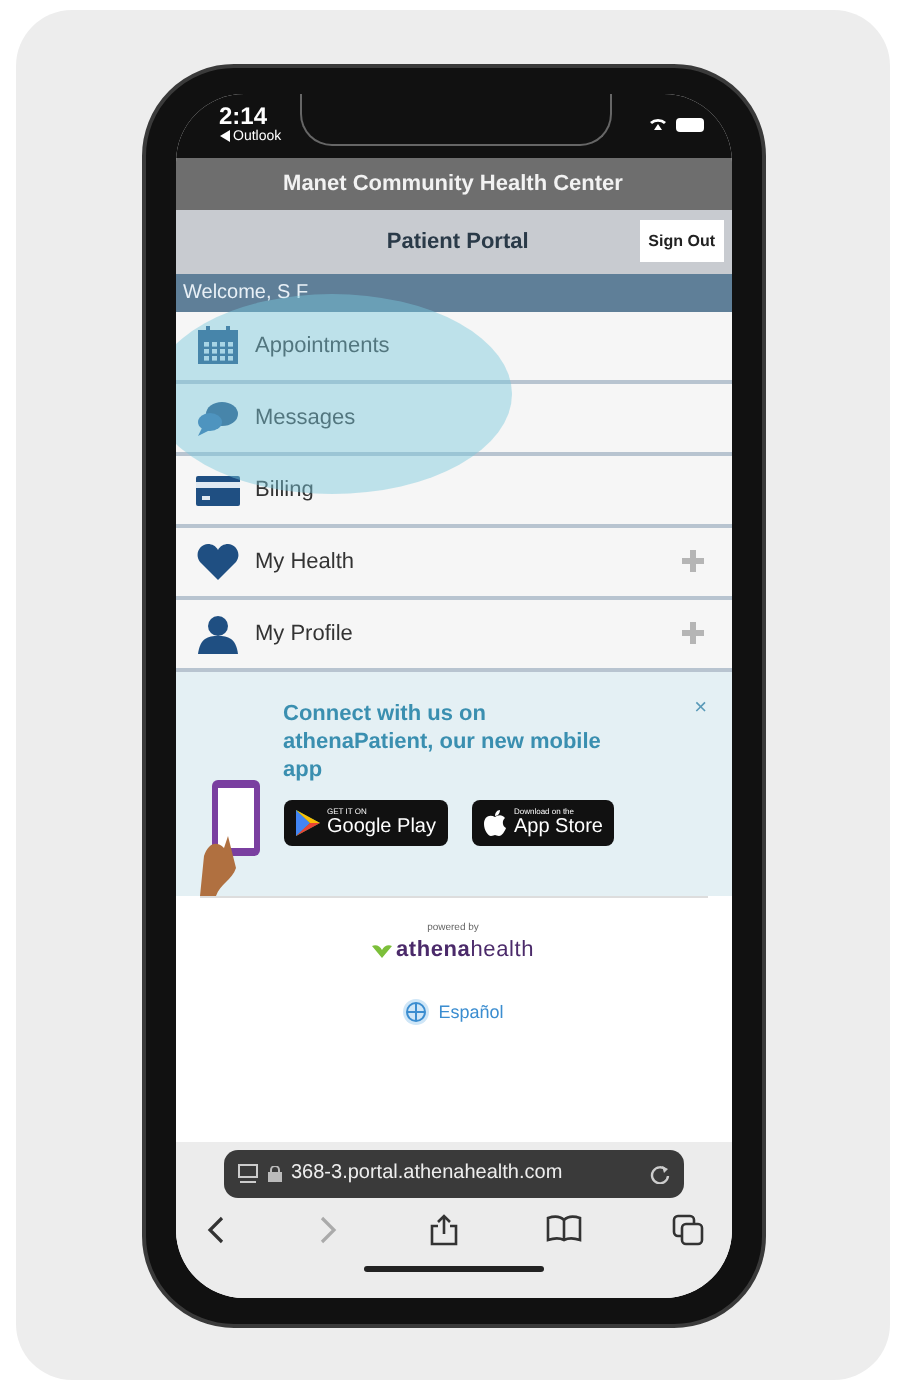 The width and height of the screenshot is (906, 1388). Describe the element at coordinates (217, 633) in the screenshot. I see `person-icon` at that location.